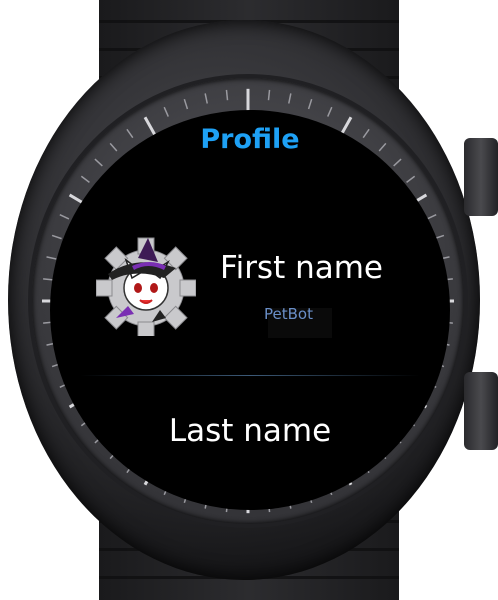  Describe the element at coordinates (250, 375) in the screenshot. I see `divider` at that location.